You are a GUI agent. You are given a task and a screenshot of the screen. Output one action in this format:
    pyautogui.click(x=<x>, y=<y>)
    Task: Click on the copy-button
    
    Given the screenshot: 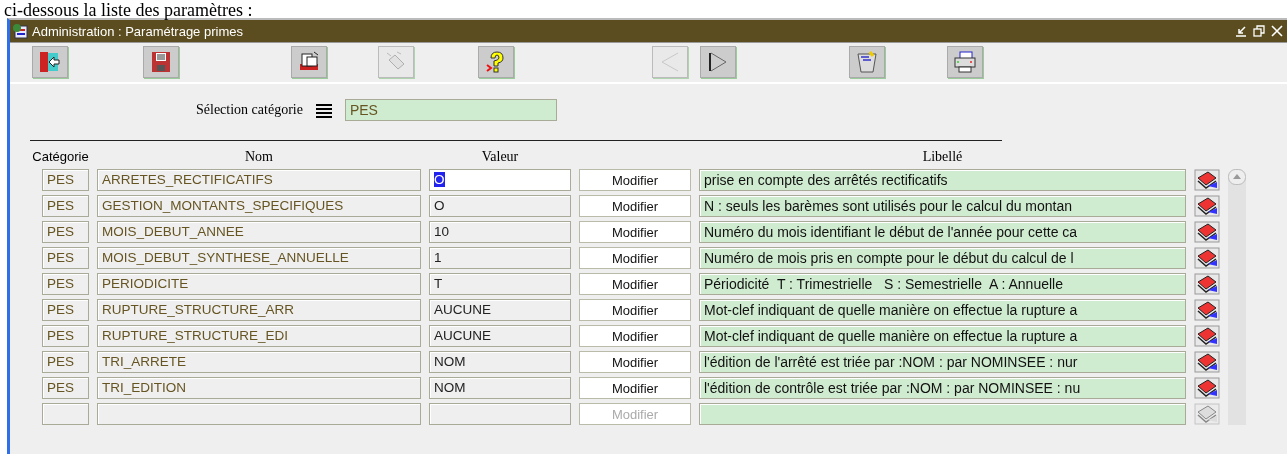 What is the action you would take?
    pyautogui.click(x=309, y=62)
    